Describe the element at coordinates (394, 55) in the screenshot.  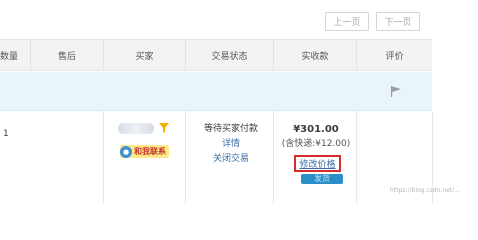
I see `header-review: 评价` at that location.